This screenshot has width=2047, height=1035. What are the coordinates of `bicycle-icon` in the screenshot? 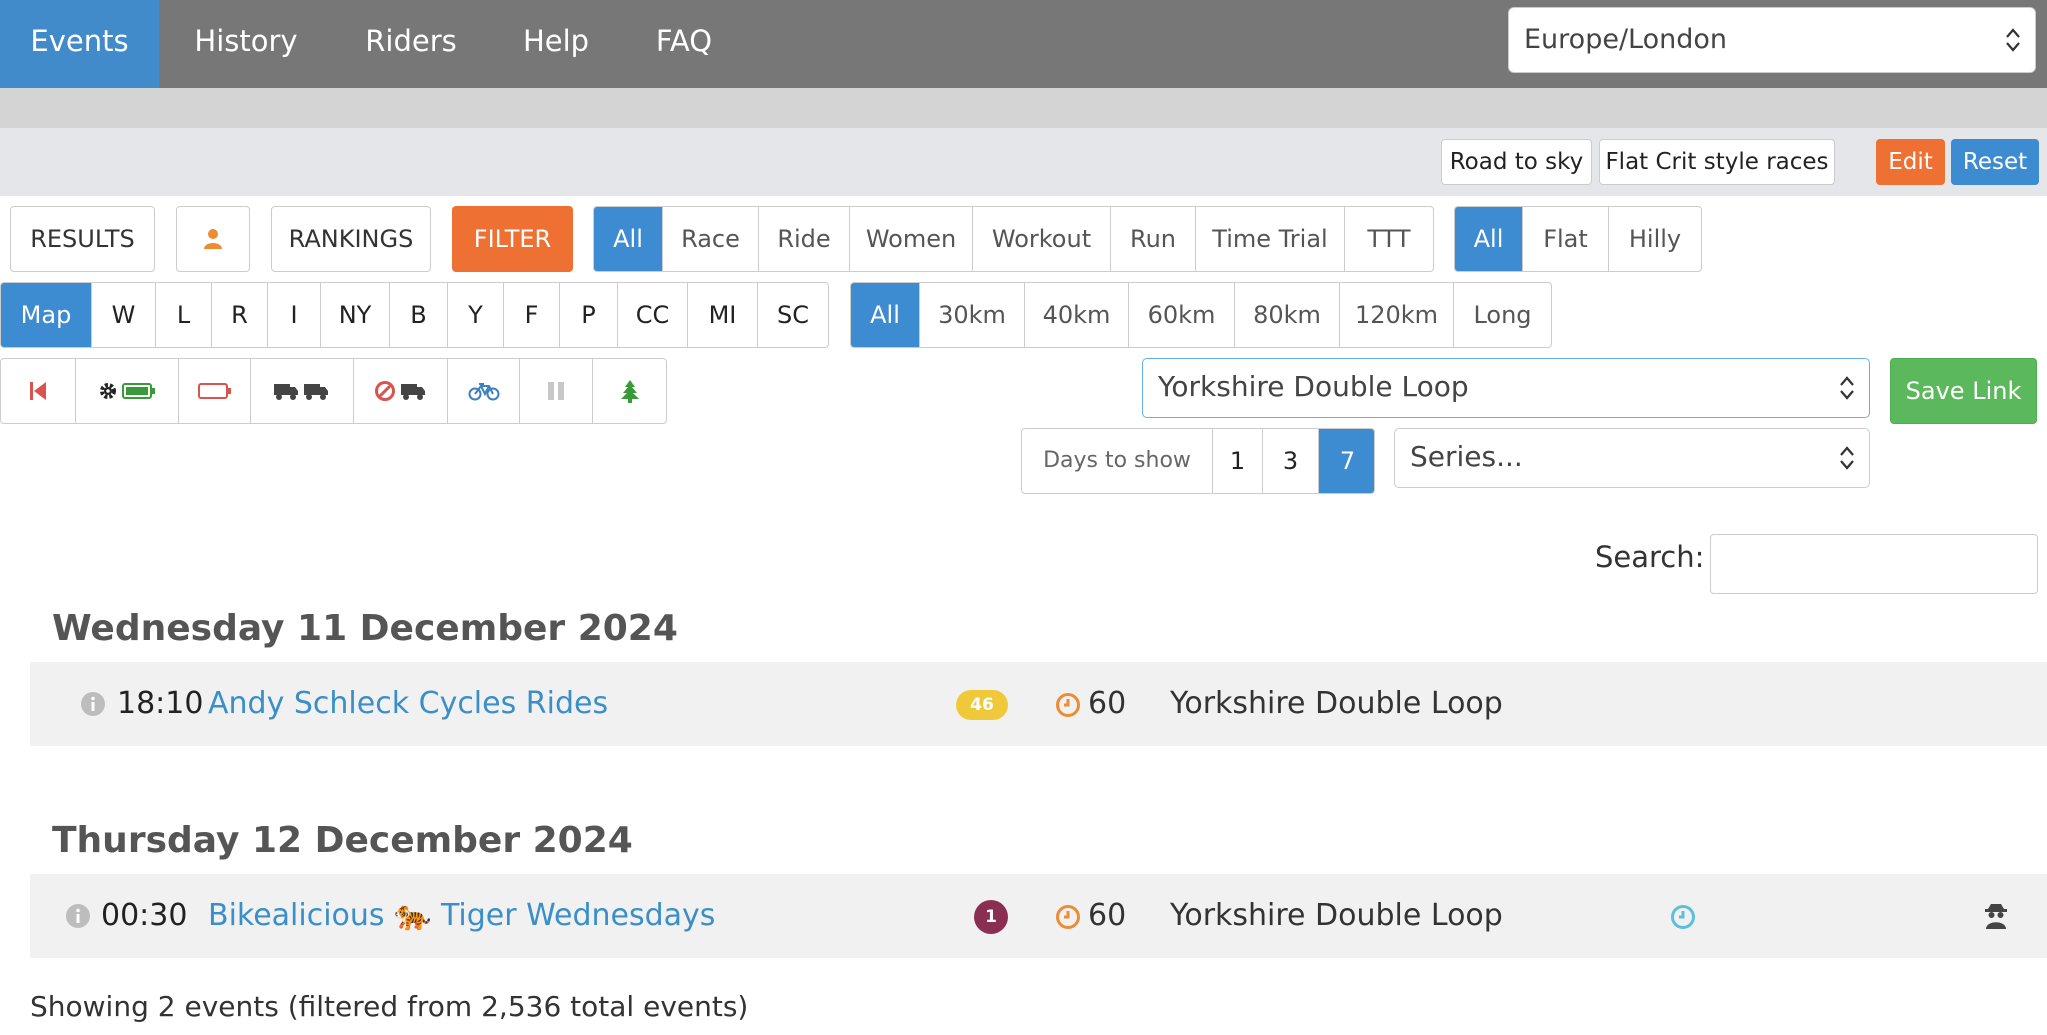 It's located at (483, 392).